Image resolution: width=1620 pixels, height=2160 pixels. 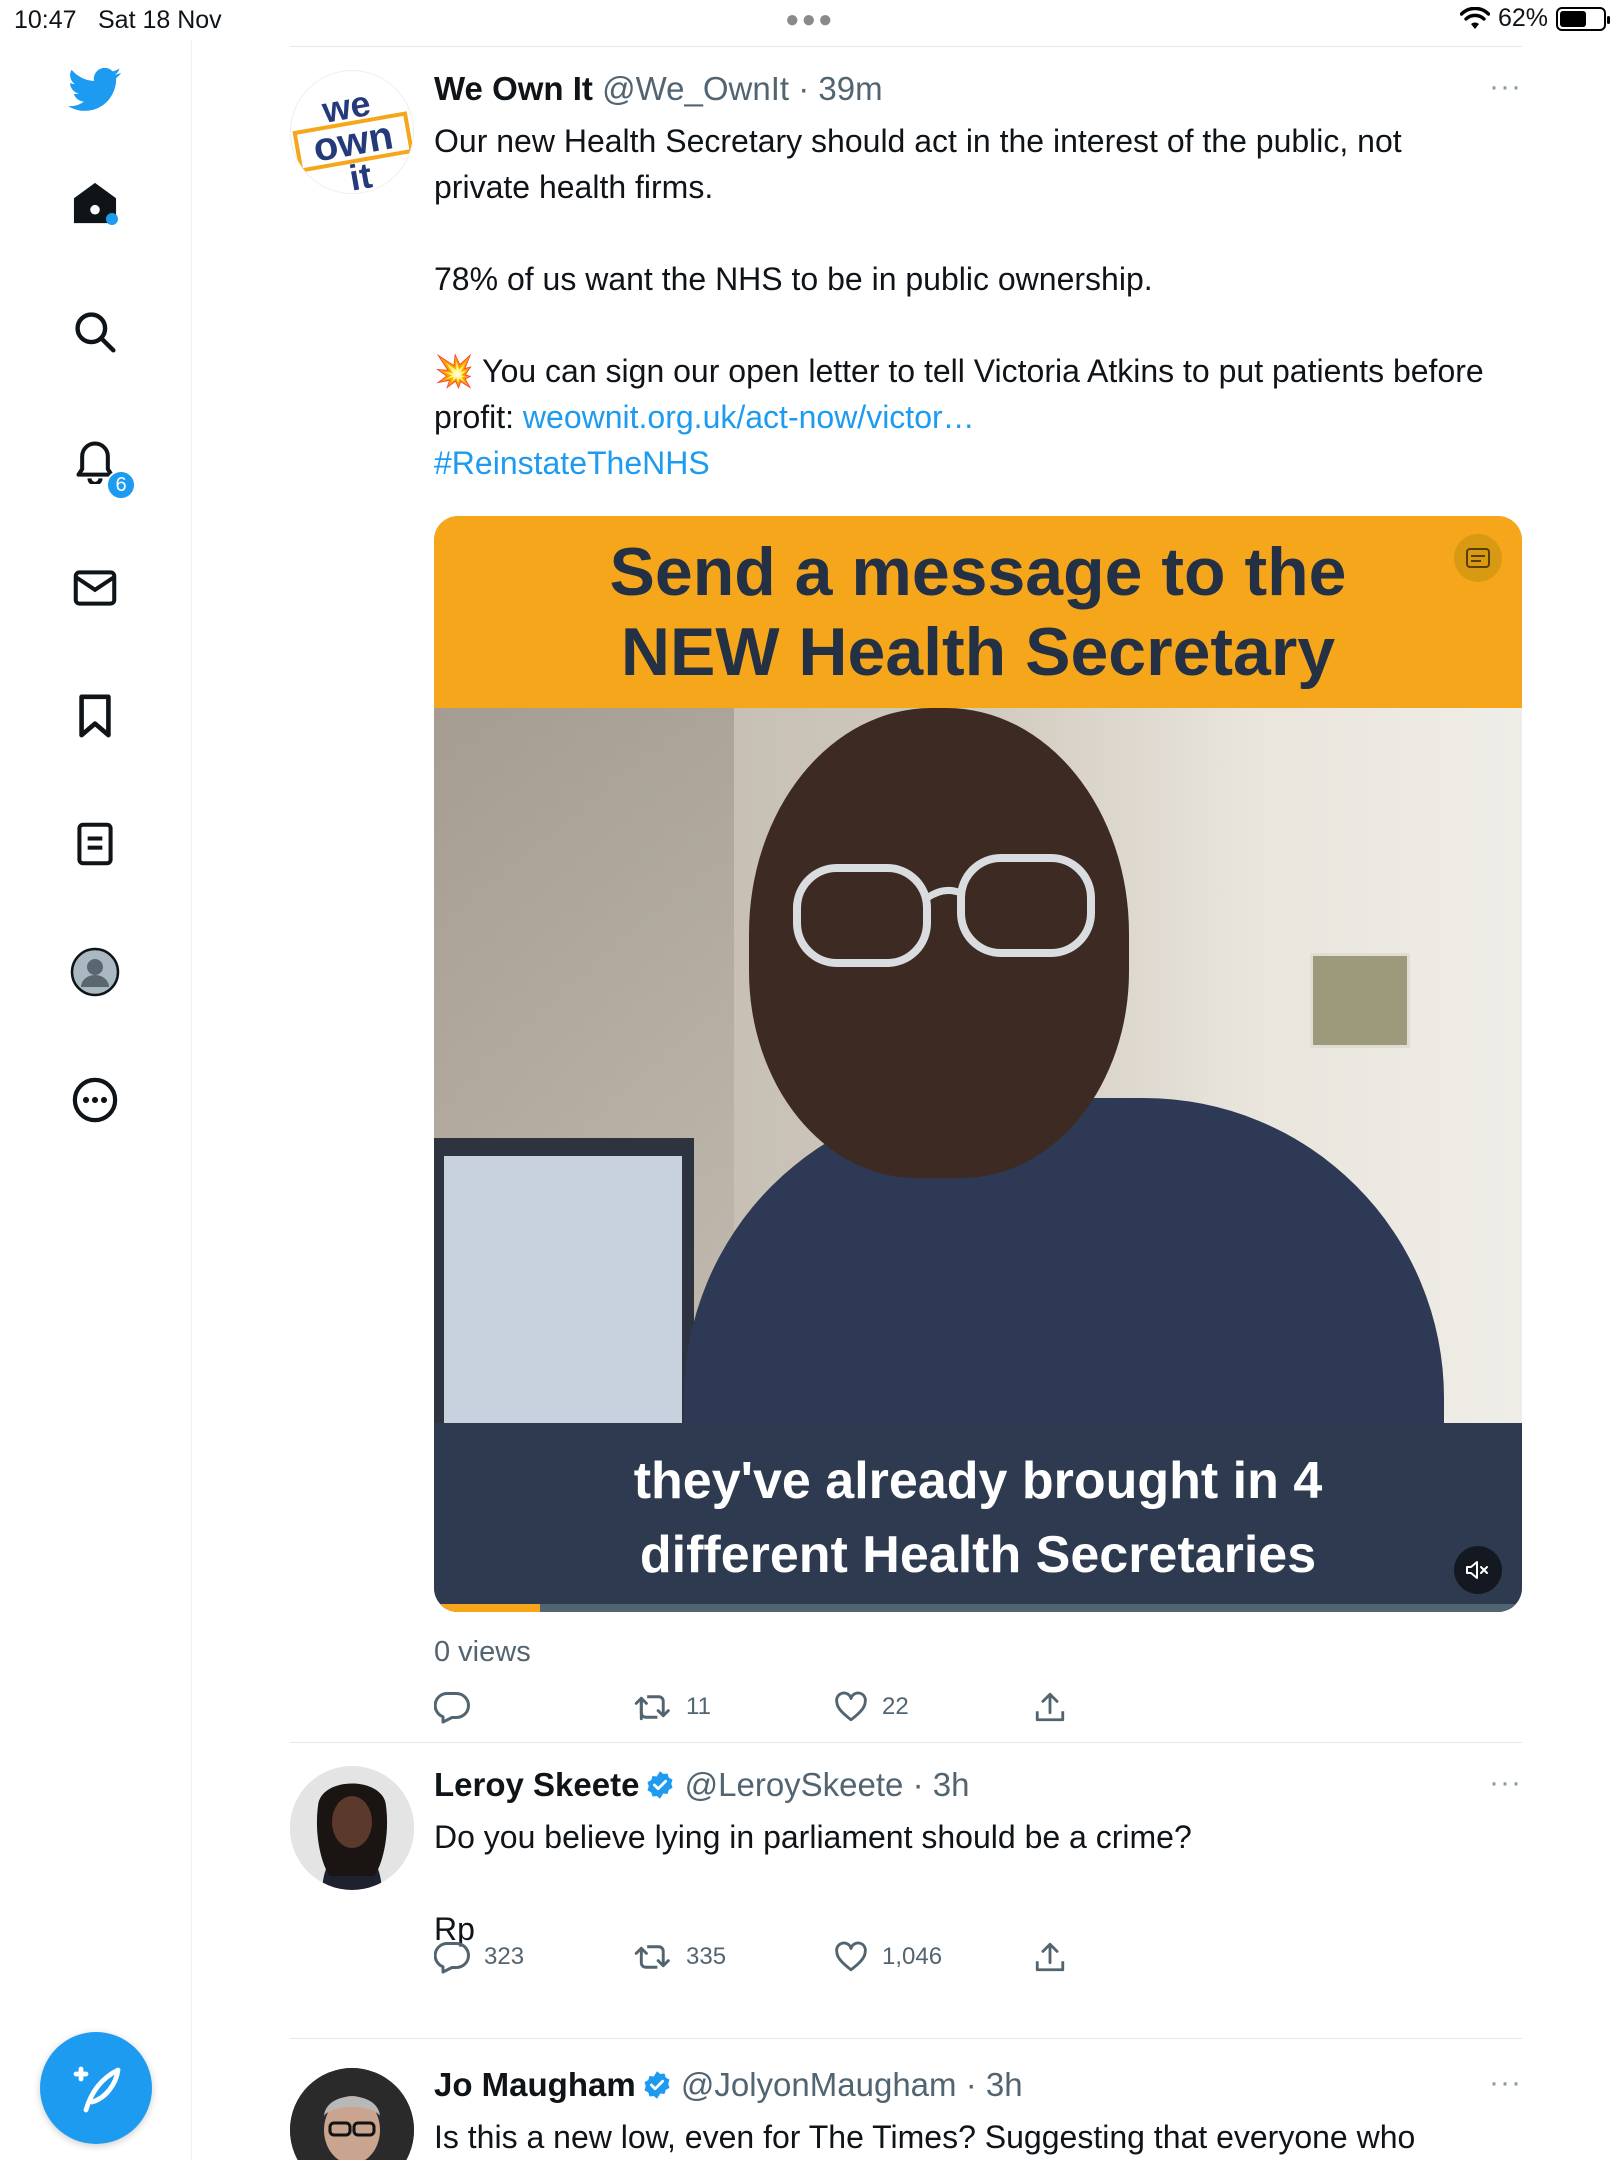 What do you see at coordinates (895, 1706) in the screenshot?
I see `like-count: 22` at bounding box center [895, 1706].